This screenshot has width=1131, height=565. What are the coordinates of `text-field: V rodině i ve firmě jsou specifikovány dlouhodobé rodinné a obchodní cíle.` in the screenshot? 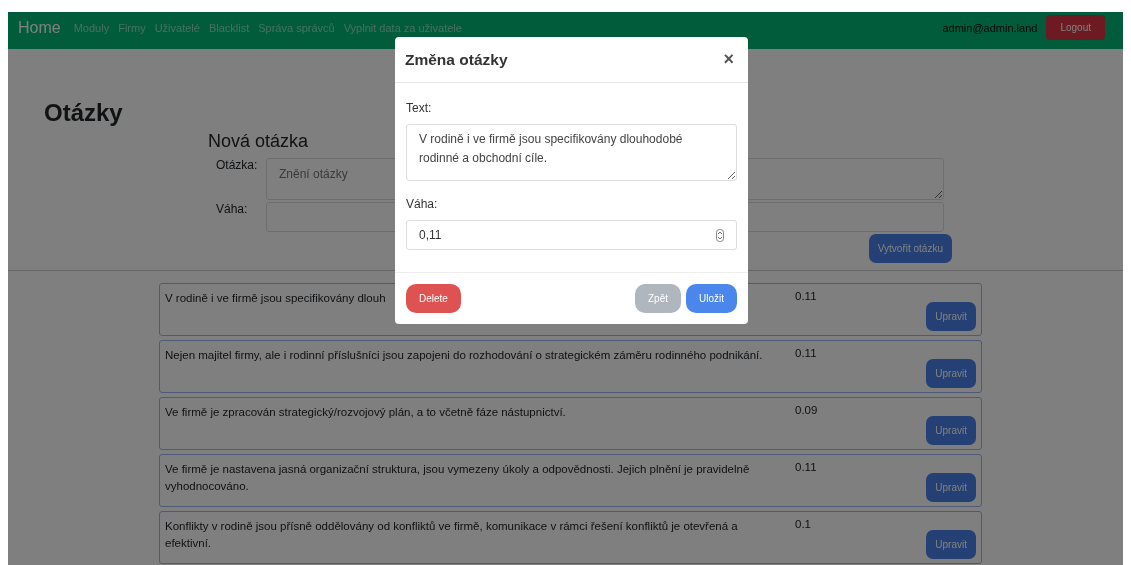 It's located at (571, 152).